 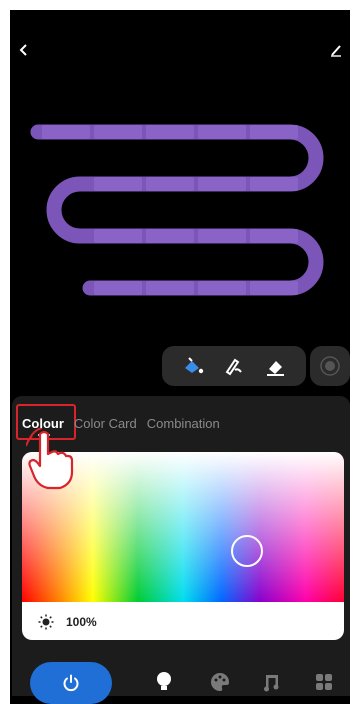 I want to click on power-button, so click(x=71, y=683).